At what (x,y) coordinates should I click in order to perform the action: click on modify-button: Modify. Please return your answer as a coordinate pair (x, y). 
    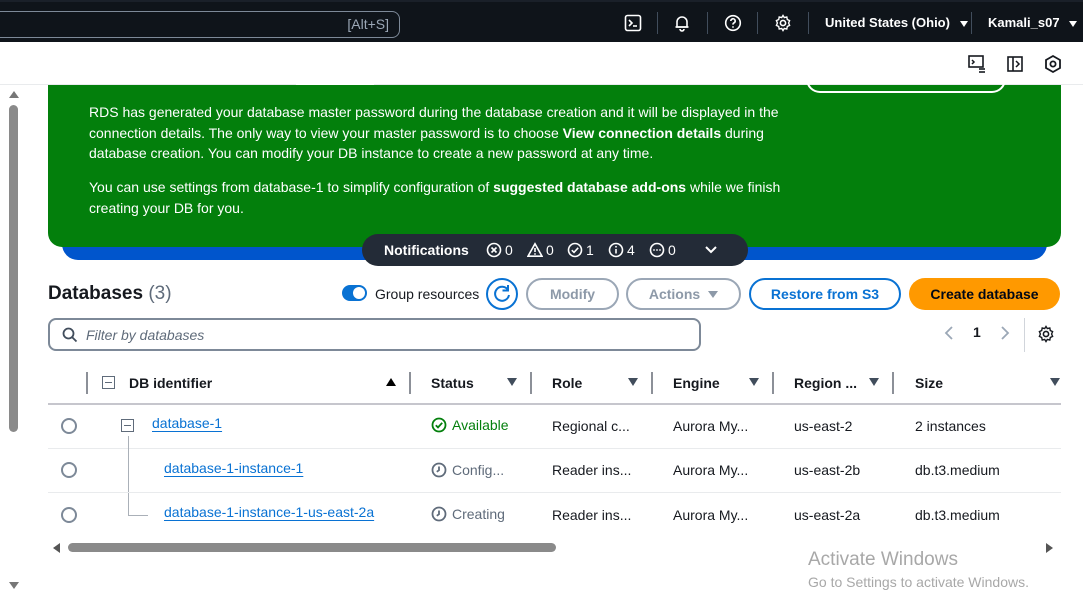
    Looking at the image, I should click on (572, 294).